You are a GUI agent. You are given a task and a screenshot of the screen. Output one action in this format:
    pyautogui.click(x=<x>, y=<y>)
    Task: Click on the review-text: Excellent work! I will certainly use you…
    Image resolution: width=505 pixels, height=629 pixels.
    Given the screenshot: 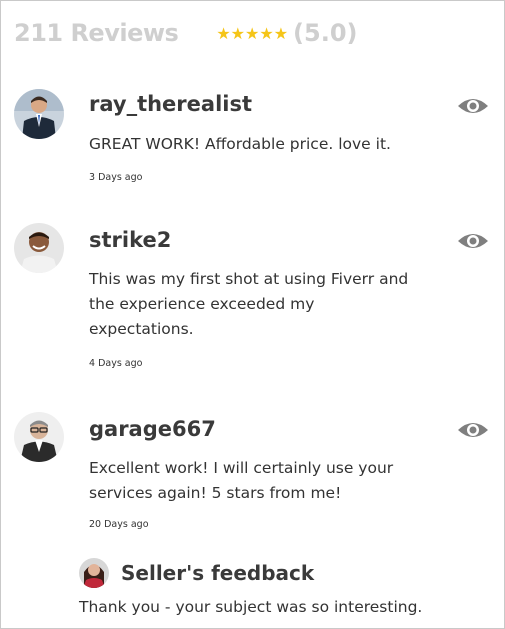 What is the action you would take?
    pyautogui.click(x=241, y=480)
    